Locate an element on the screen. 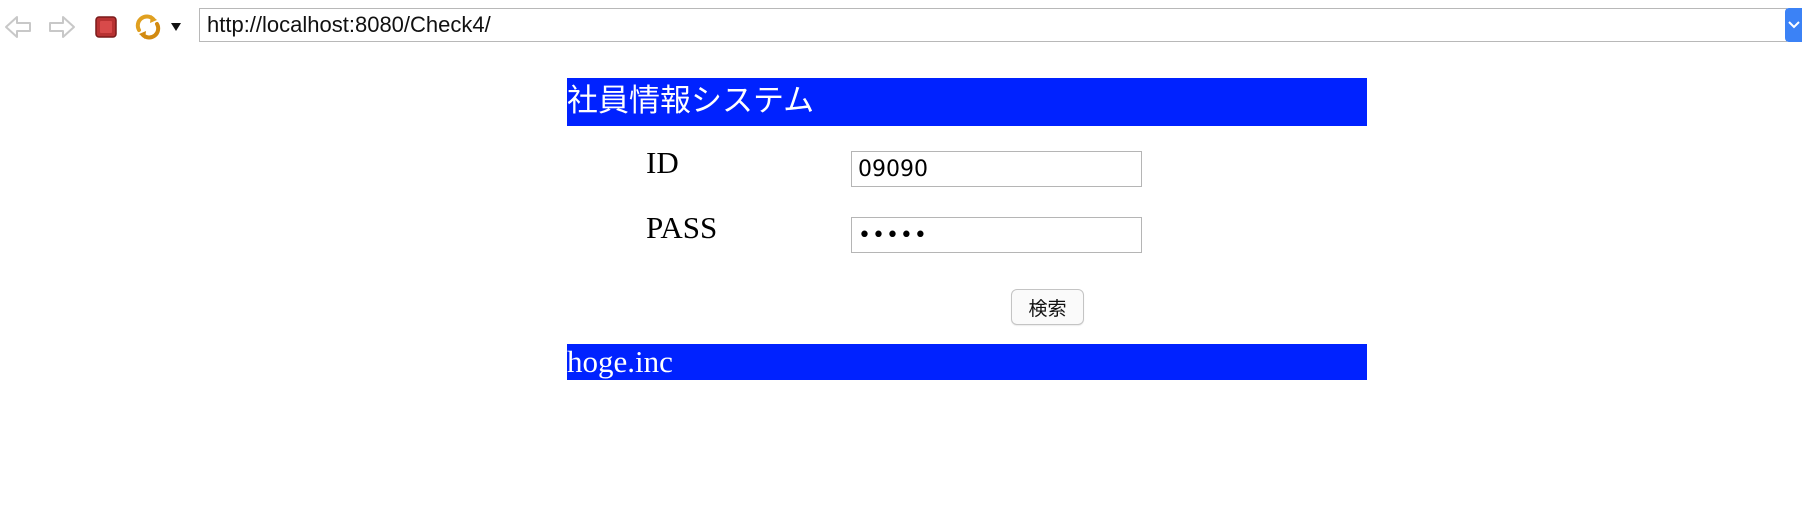 The image size is (1802, 516). back-button is located at coordinates (18, 27).